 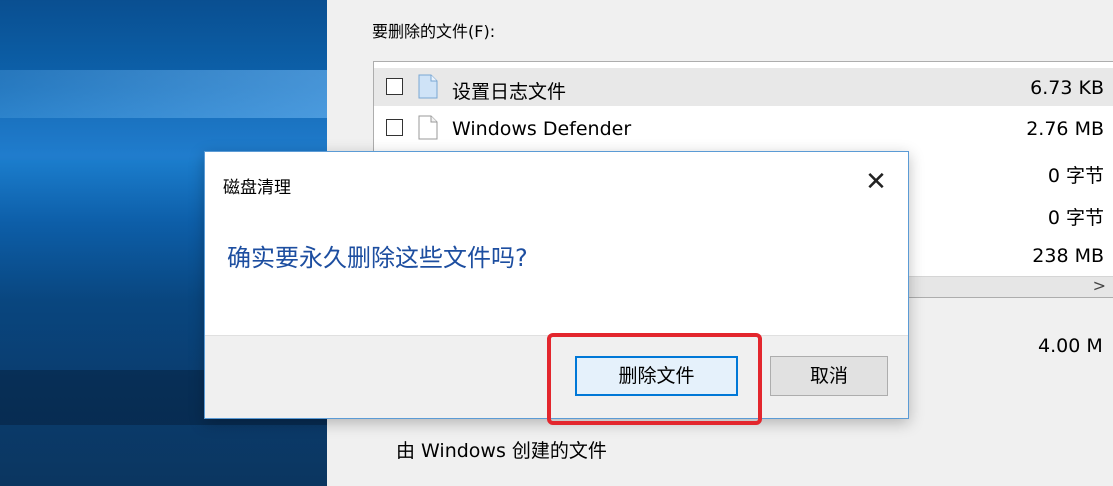 What do you see at coordinates (377, 258) in the screenshot?
I see `confirm-message: 确实要永久删除这些文件吗?` at bounding box center [377, 258].